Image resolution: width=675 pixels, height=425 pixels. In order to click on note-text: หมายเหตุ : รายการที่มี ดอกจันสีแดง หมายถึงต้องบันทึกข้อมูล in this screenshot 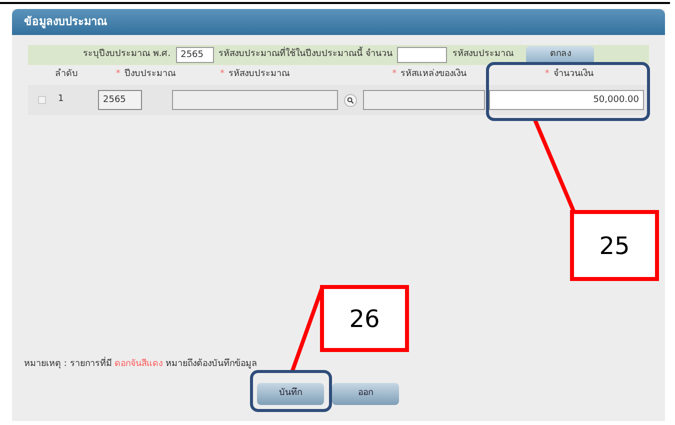, I will do `click(140, 364)`.